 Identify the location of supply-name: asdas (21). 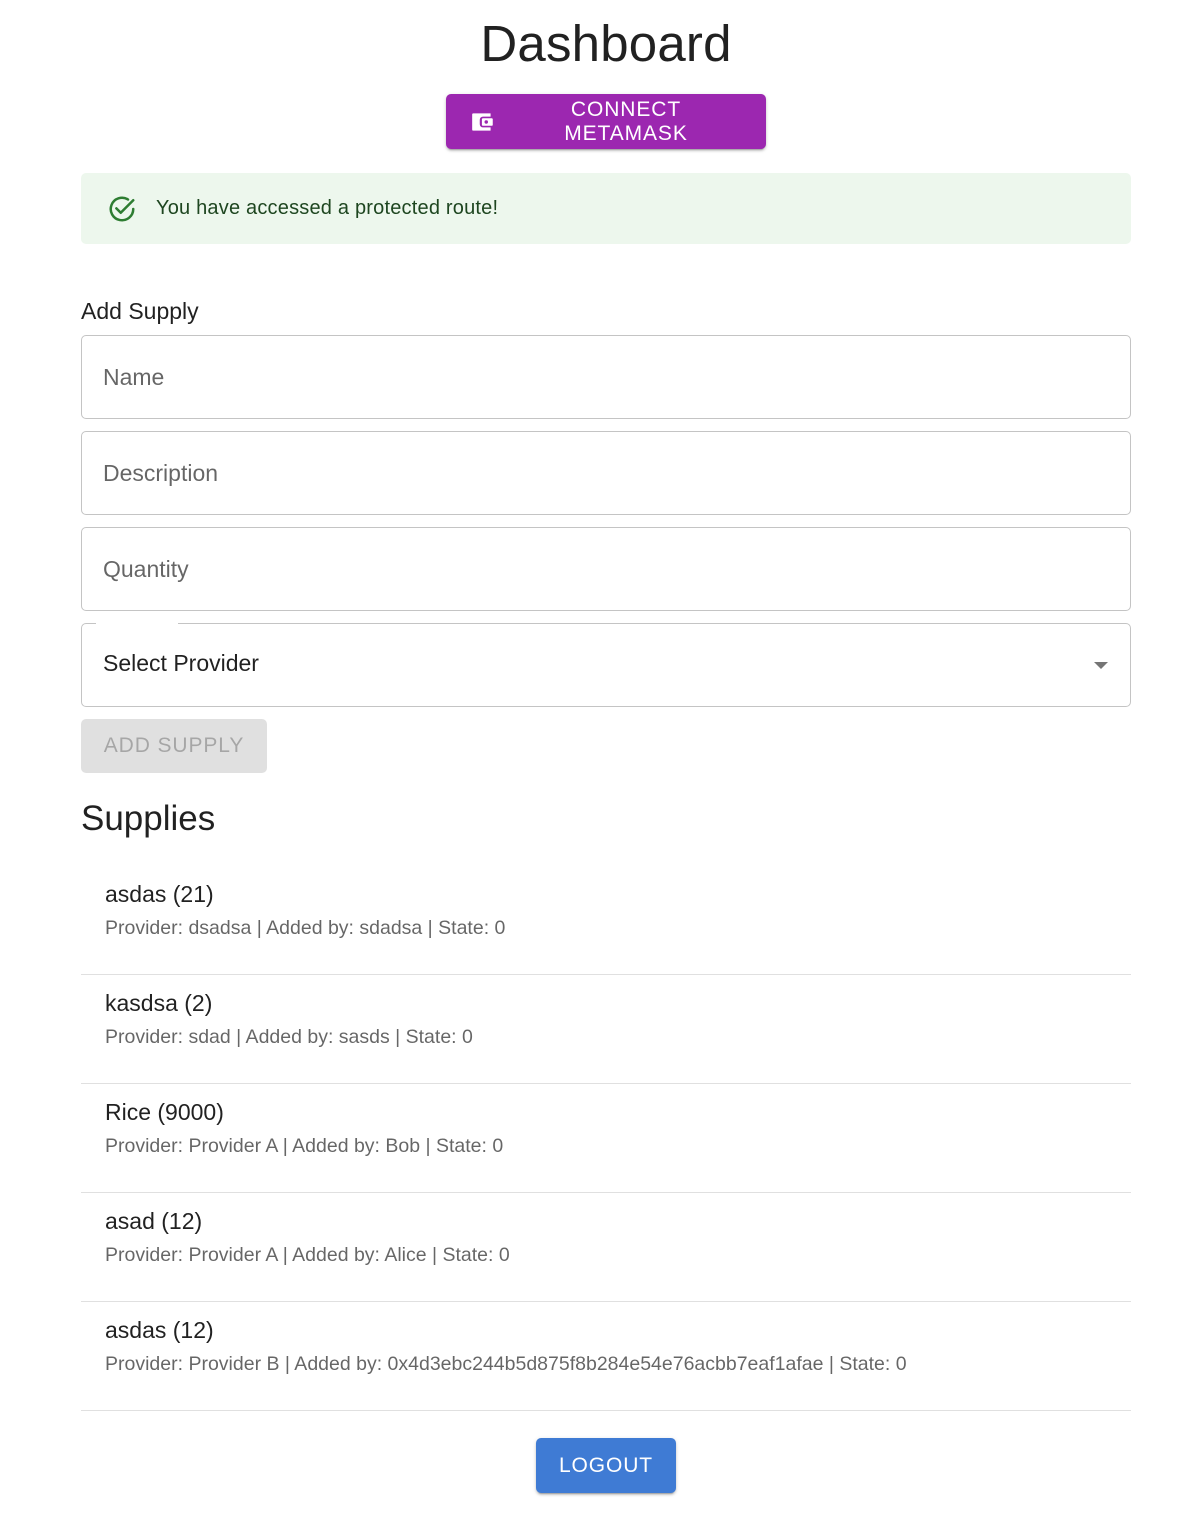
(159, 894).